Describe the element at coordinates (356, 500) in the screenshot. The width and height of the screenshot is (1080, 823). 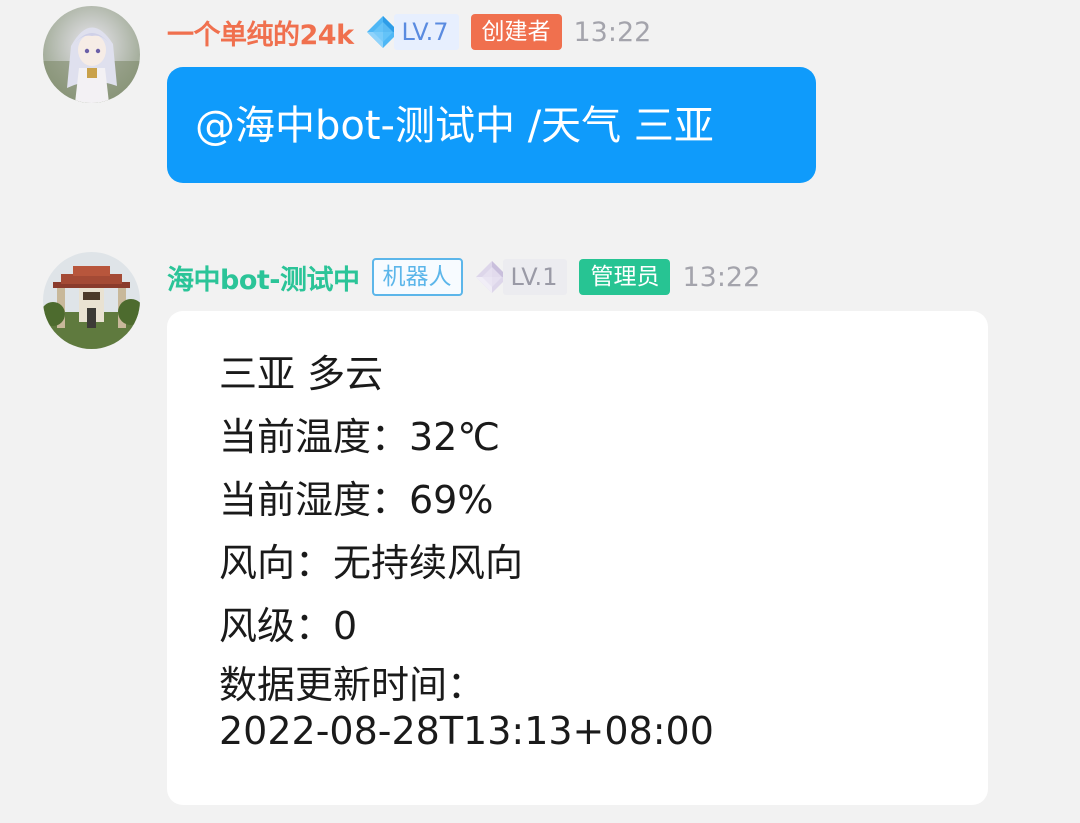
I see `humidity-line: 当前湿度：69%` at that location.